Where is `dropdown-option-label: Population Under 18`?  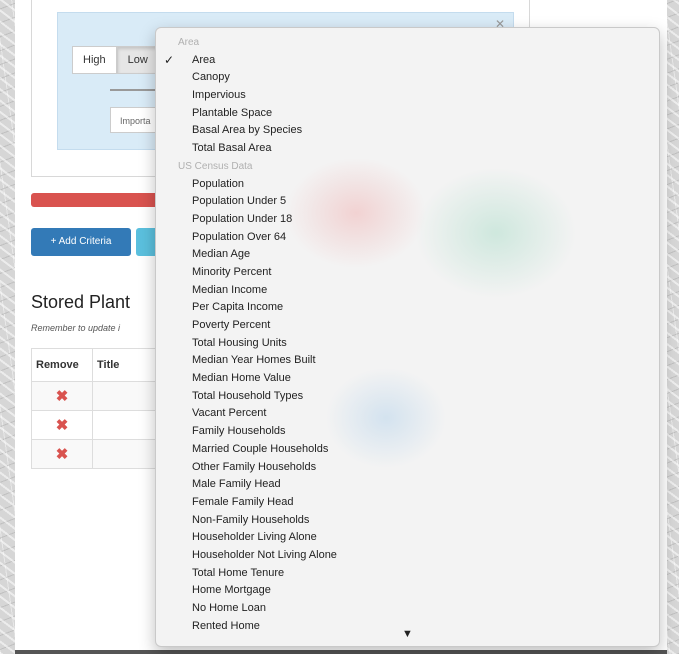 dropdown-option-label: Population Under 18 is located at coordinates (242, 218).